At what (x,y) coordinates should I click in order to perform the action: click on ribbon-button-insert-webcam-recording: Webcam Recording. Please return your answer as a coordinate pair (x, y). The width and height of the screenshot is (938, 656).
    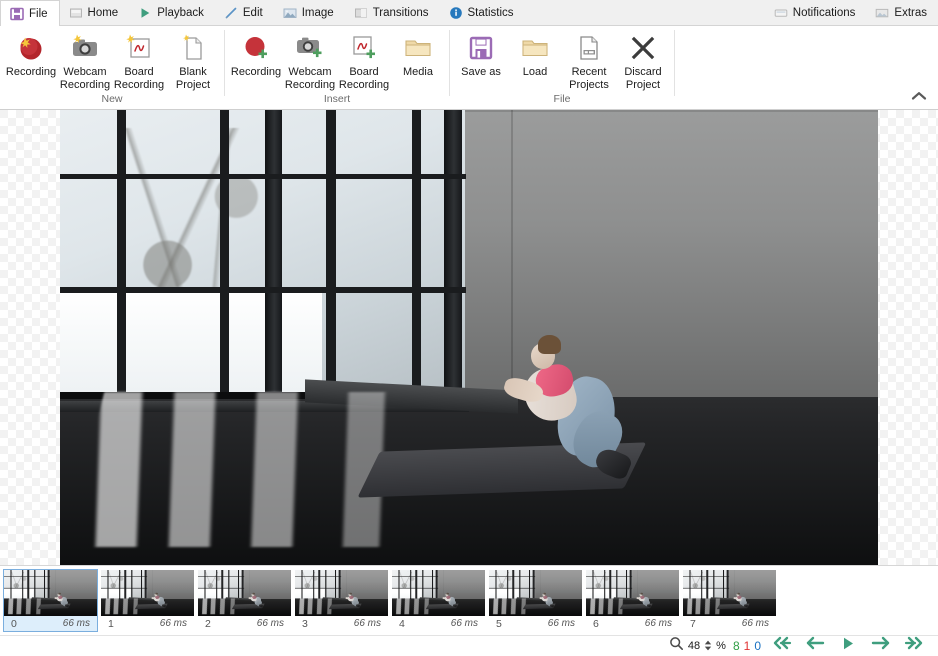
    Looking at the image, I should click on (310, 59).